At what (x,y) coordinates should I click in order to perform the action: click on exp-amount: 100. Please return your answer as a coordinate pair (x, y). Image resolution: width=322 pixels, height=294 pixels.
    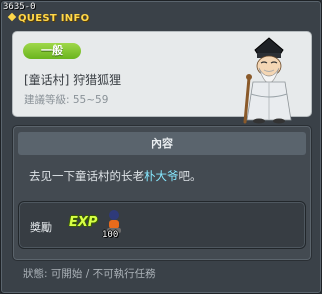
    Looking at the image, I should click on (110, 235).